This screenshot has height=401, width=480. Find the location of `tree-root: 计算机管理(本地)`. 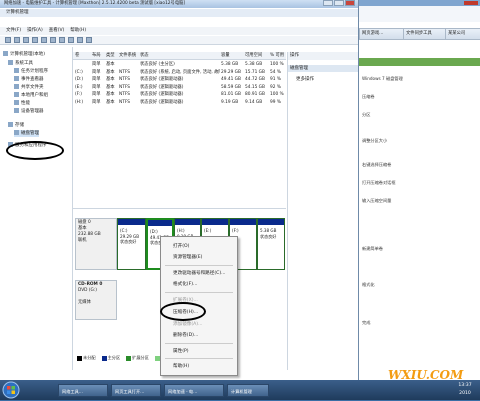

tree-root: 计算机管理(本地) is located at coordinates (24, 54).